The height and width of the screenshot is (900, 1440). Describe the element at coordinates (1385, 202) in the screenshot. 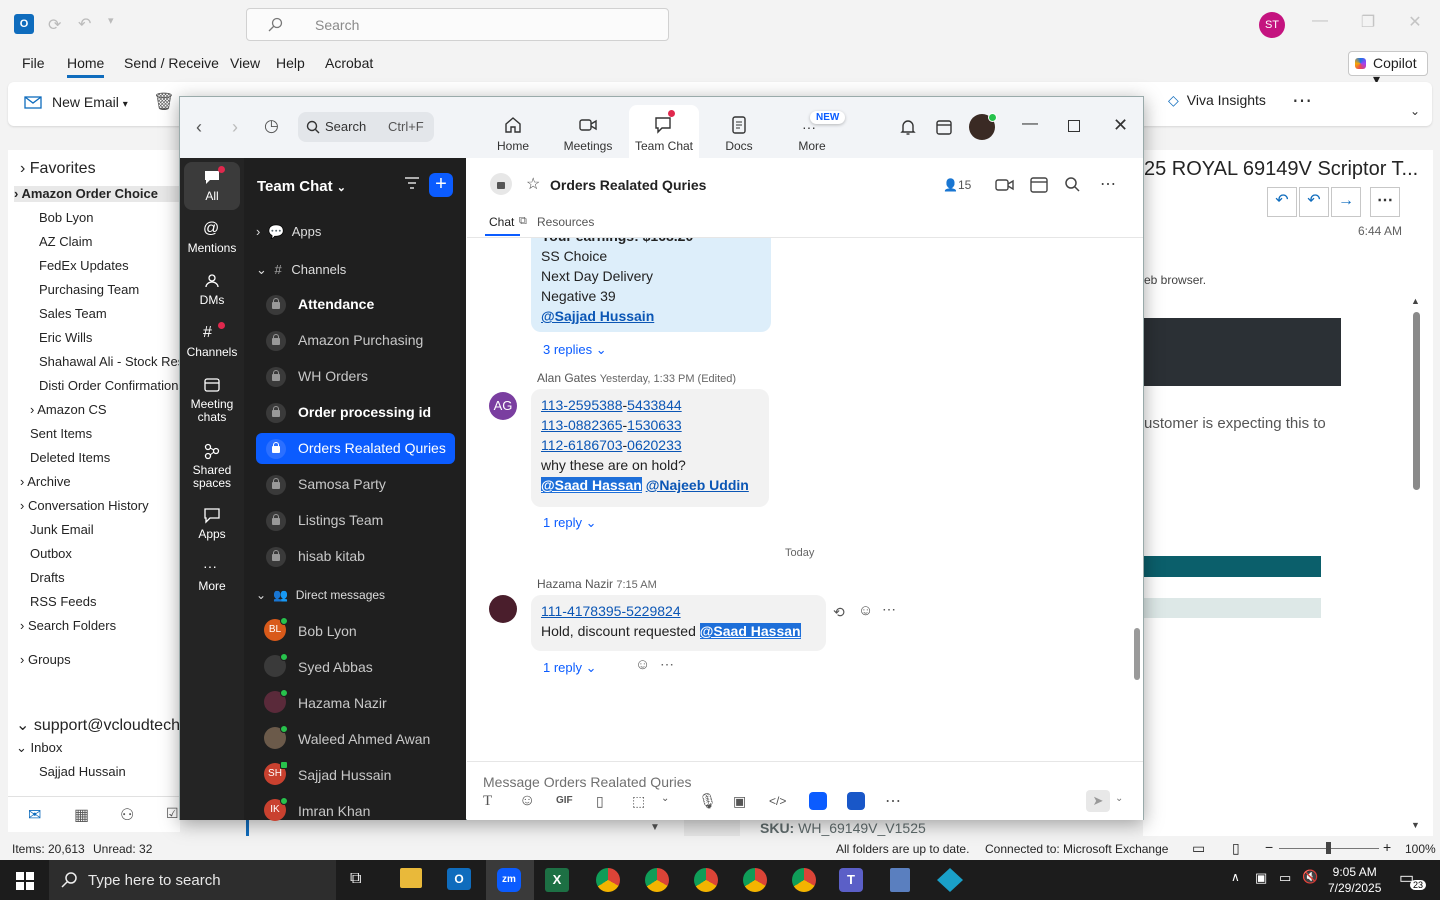

I see `email-more-icon: ⋯` at that location.